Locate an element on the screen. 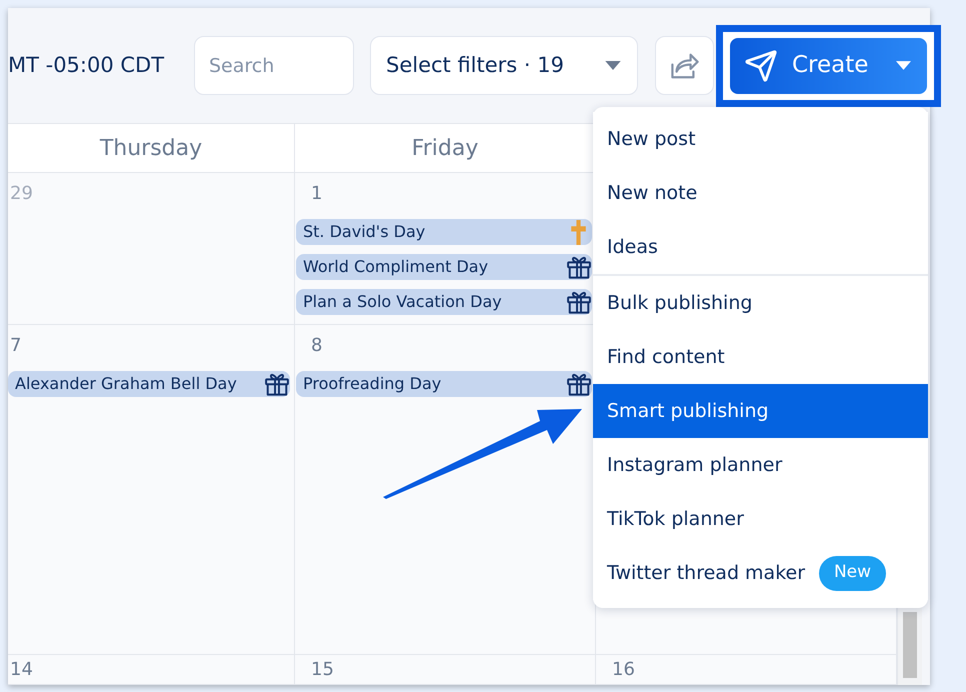  day-number: 15 is located at coordinates (322, 670).